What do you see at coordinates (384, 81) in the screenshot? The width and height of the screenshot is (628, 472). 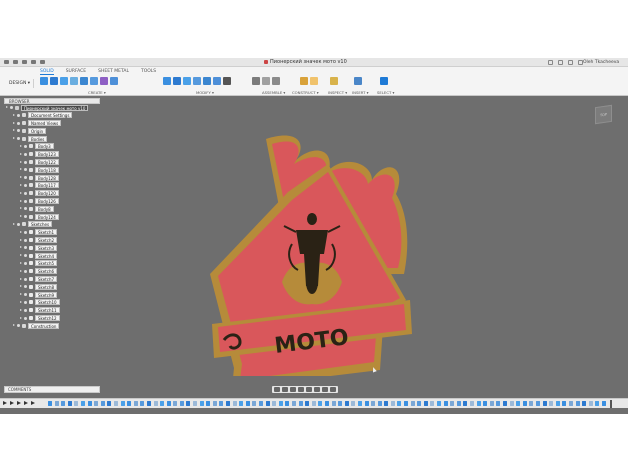 I see `select-icon` at bounding box center [384, 81].